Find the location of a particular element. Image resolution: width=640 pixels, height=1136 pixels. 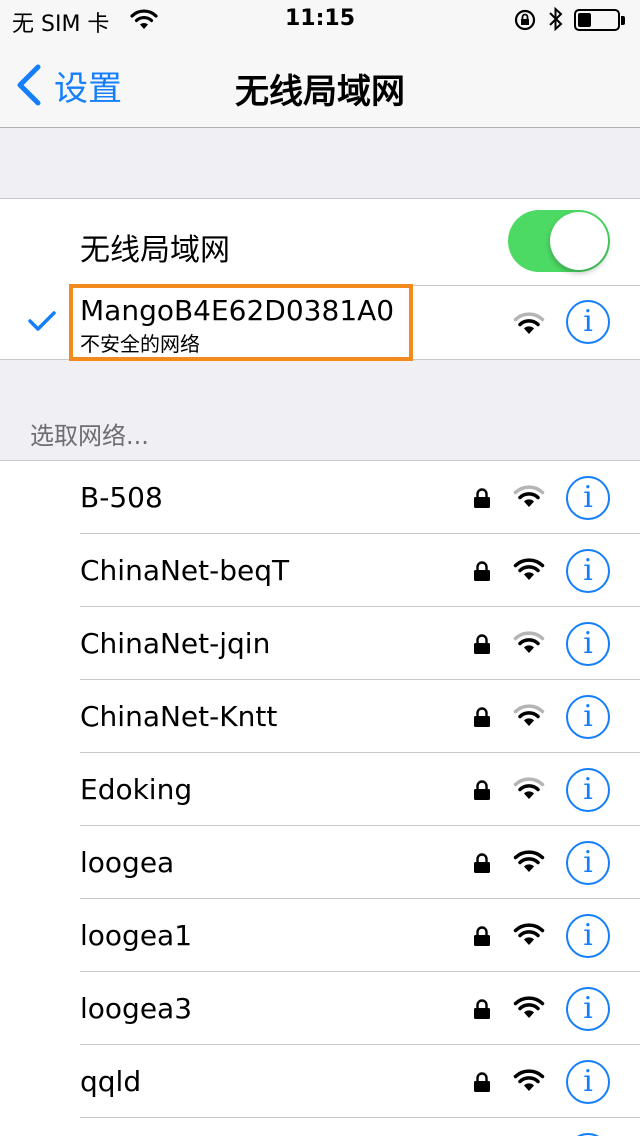

status-bar: 无 SIM 卡 11:15 is located at coordinates (320, 20).